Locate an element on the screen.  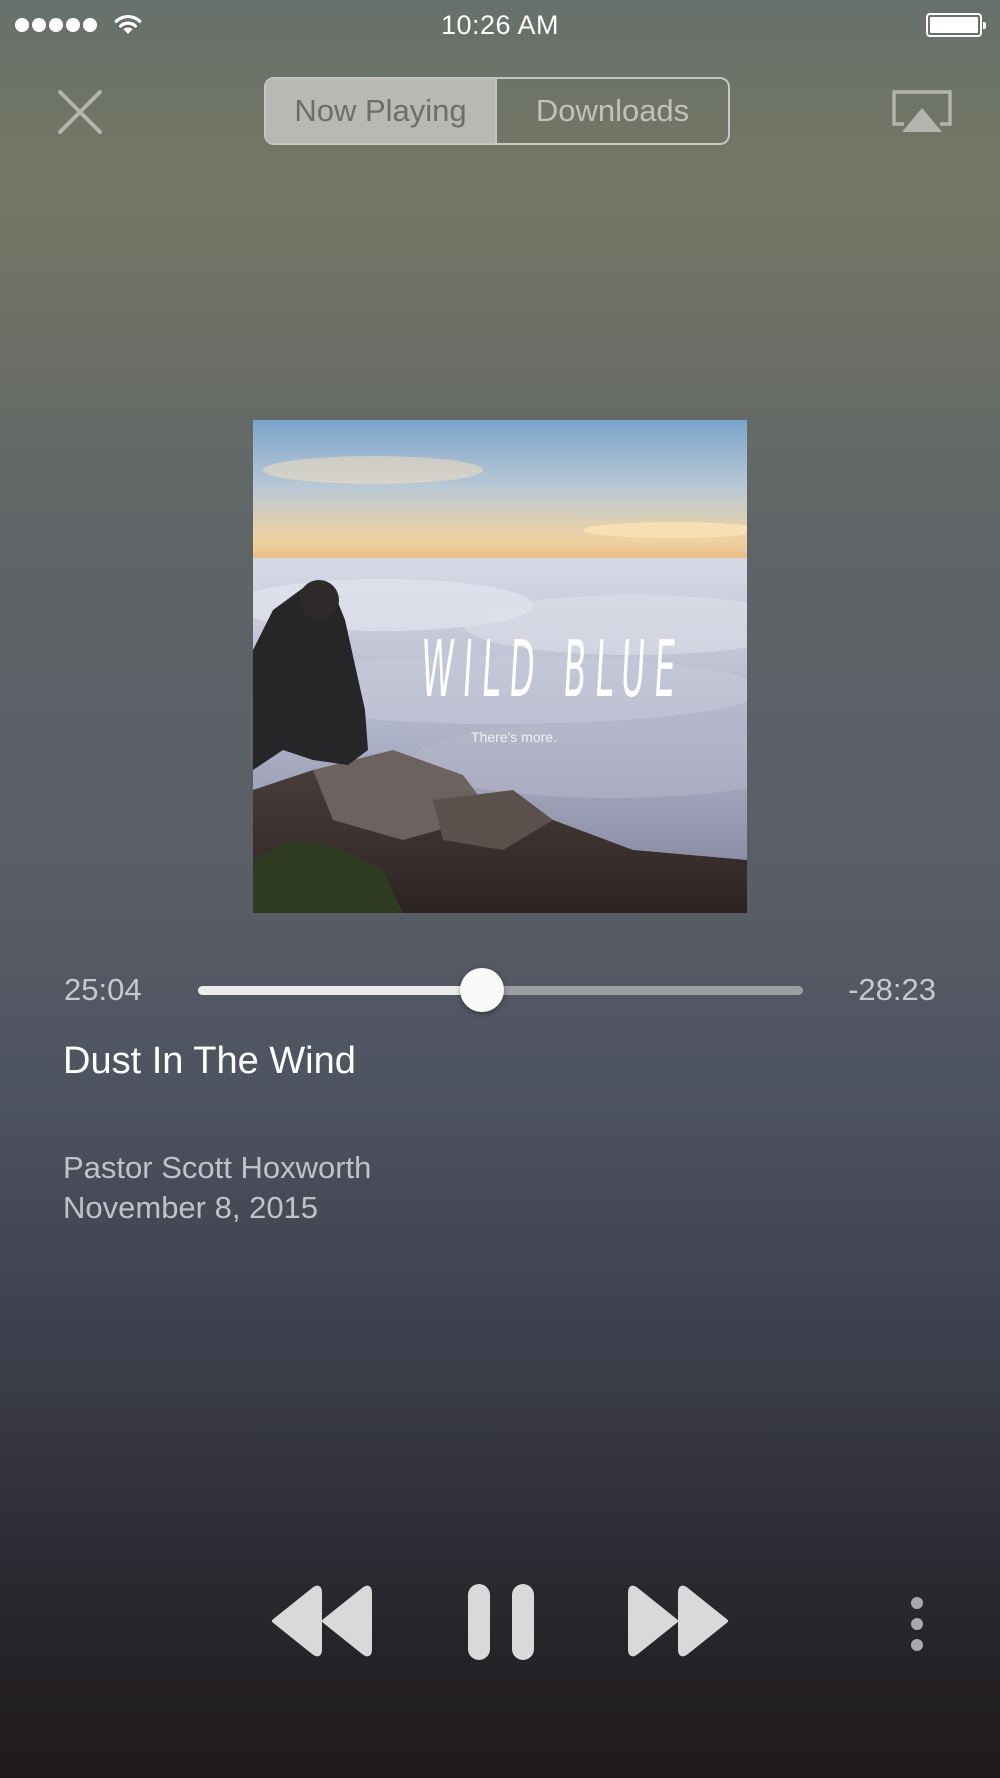
close-icon is located at coordinates (80, 112).